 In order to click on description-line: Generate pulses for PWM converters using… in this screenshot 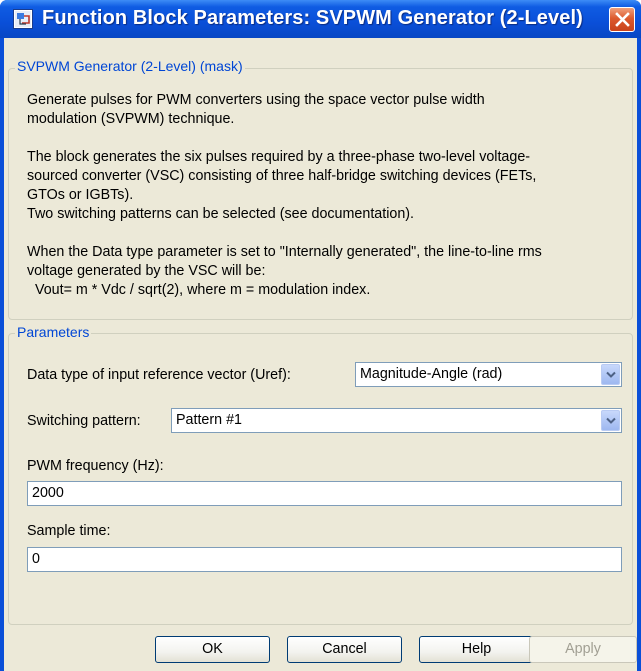, I will do `click(256, 100)`.